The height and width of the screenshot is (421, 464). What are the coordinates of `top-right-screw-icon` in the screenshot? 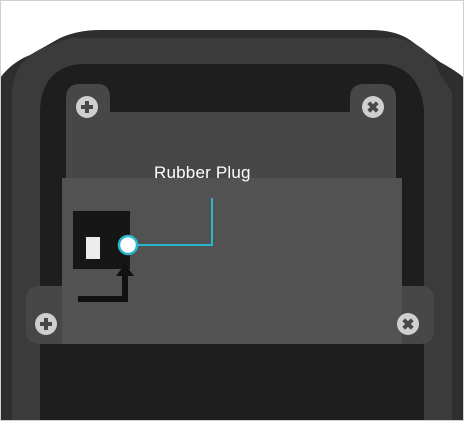 It's located at (373, 107).